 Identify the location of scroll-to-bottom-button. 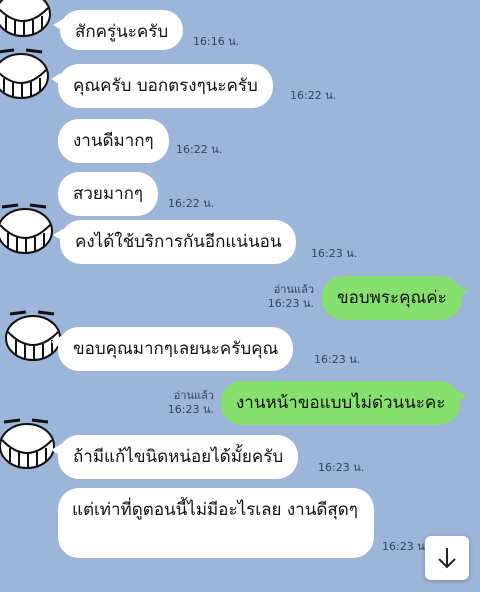
(447, 558).